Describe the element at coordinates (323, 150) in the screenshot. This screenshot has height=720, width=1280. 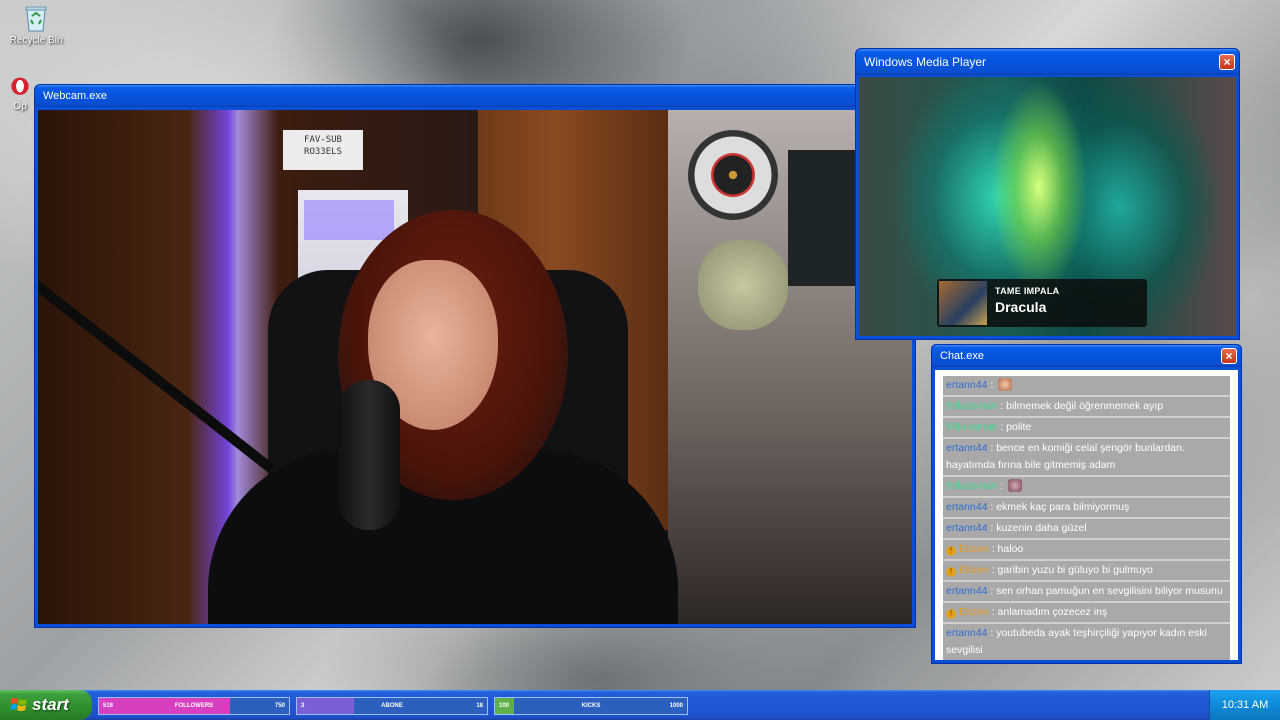
I see `shelf-sign: FAV-SUB RO33ELS` at that location.